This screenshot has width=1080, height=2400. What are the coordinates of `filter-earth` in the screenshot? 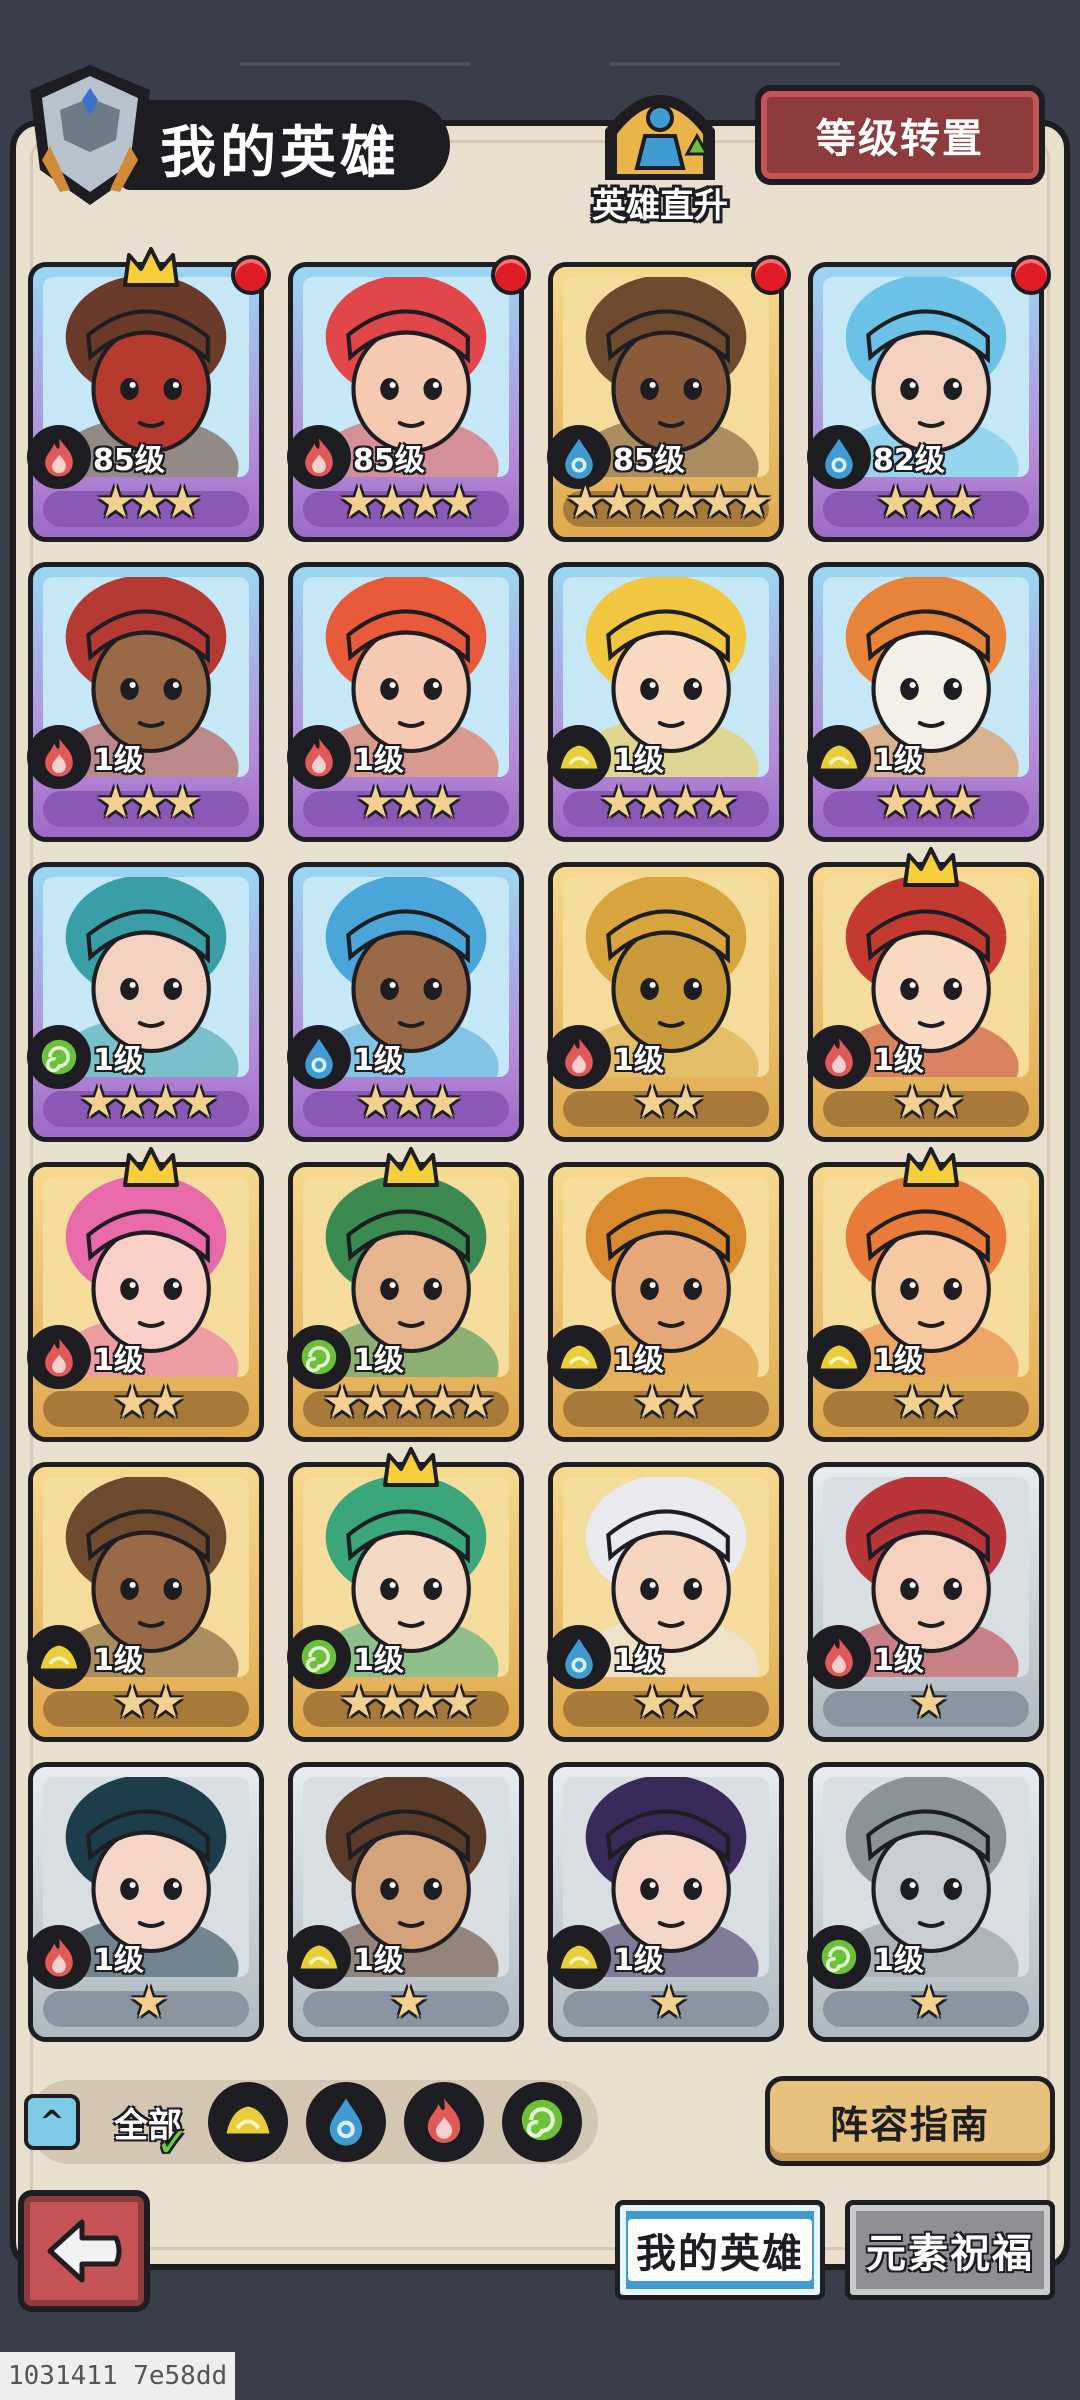 It's located at (248, 2122).